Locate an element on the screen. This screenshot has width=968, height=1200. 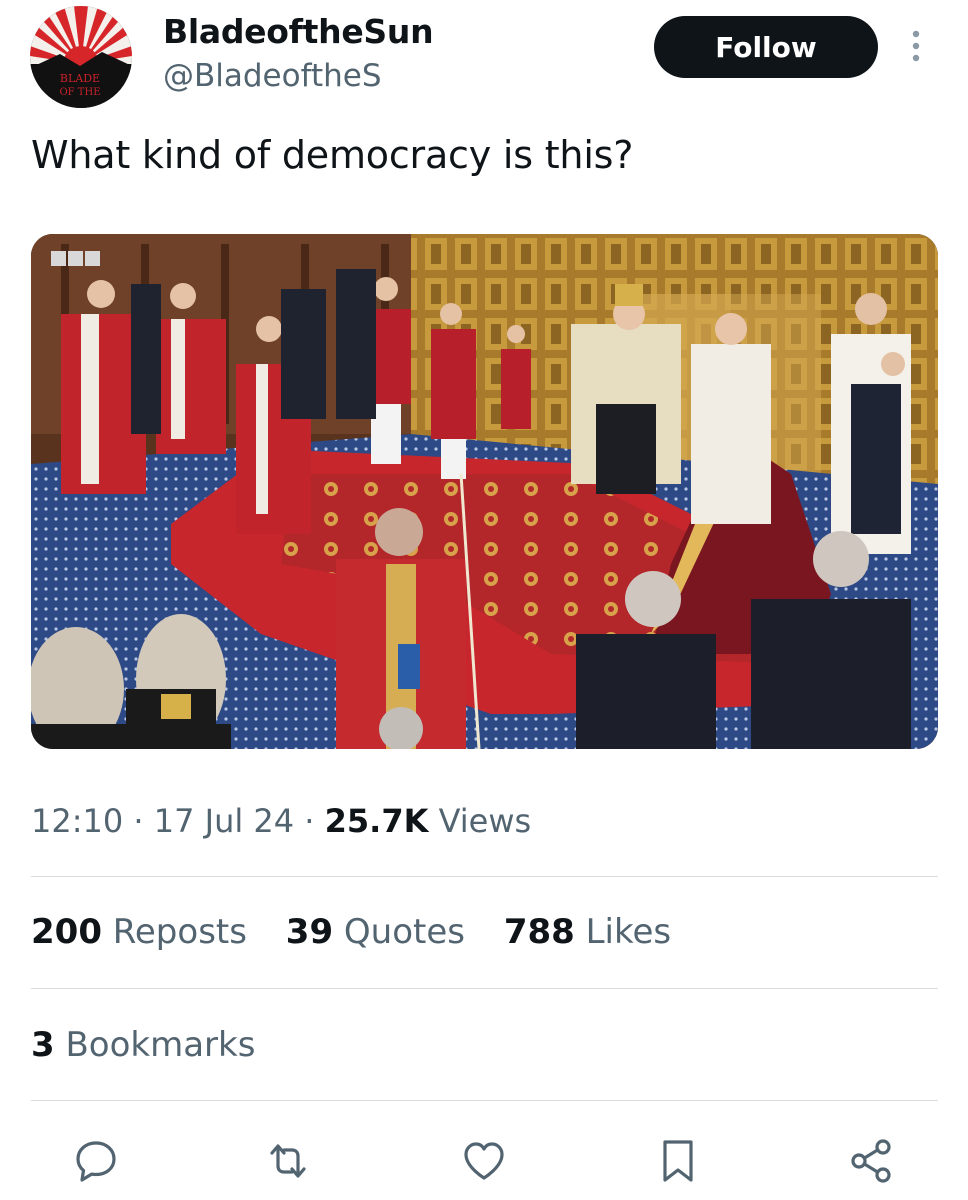
bookmarks-count: 3 is located at coordinates (43, 1045).